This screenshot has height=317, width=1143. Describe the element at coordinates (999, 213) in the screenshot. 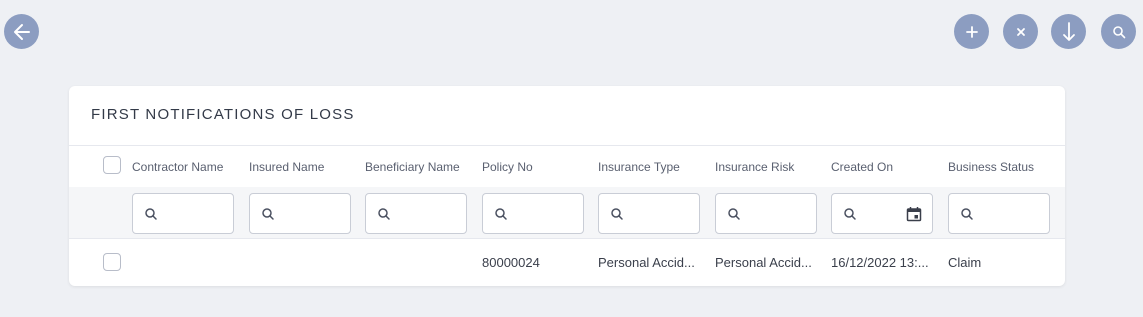

I see `business-status-filter` at that location.